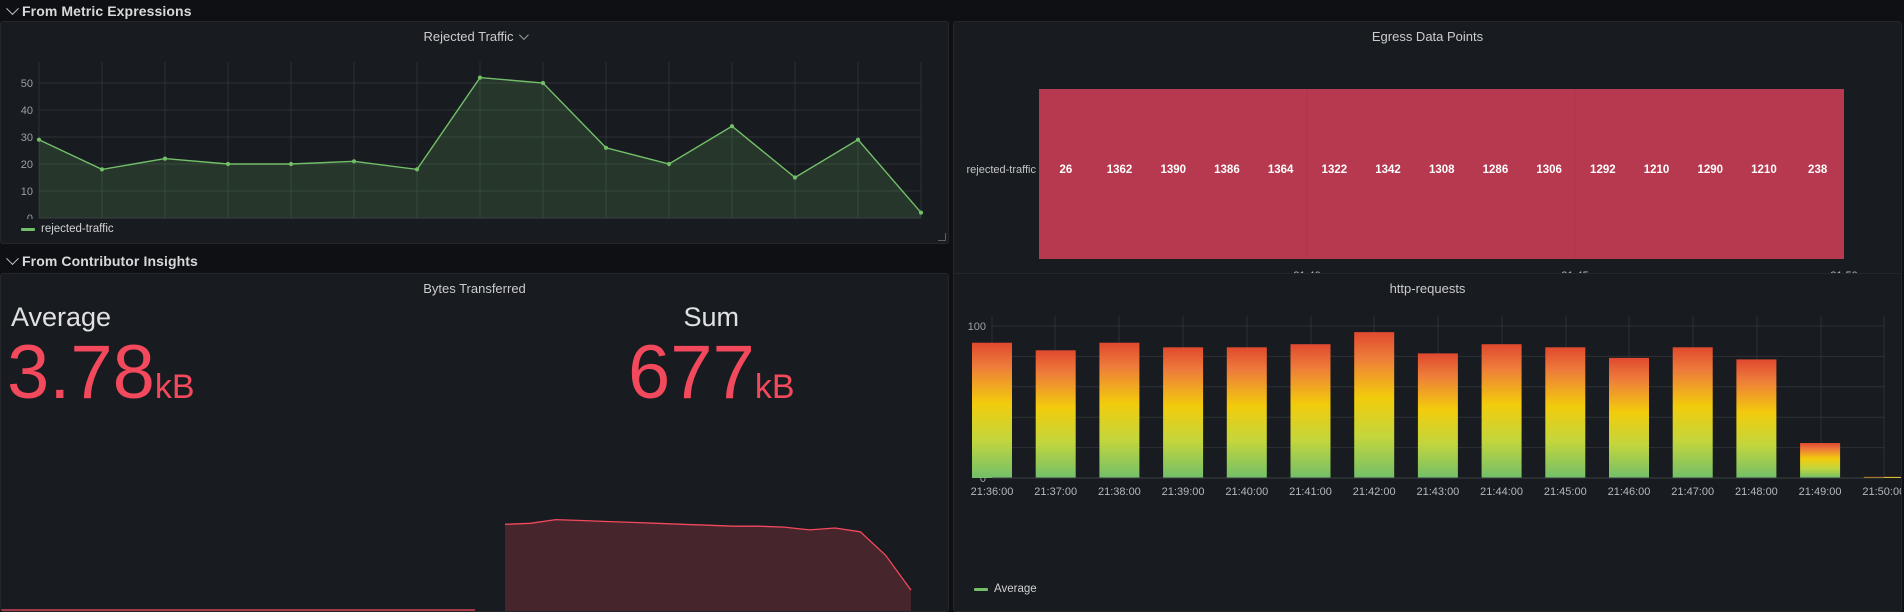 The height and width of the screenshot is (612, 1904). What do you see at coordinates (27, 165) in the screenshot?
I see `svg-text: 20` at bounding box center [27, 165].